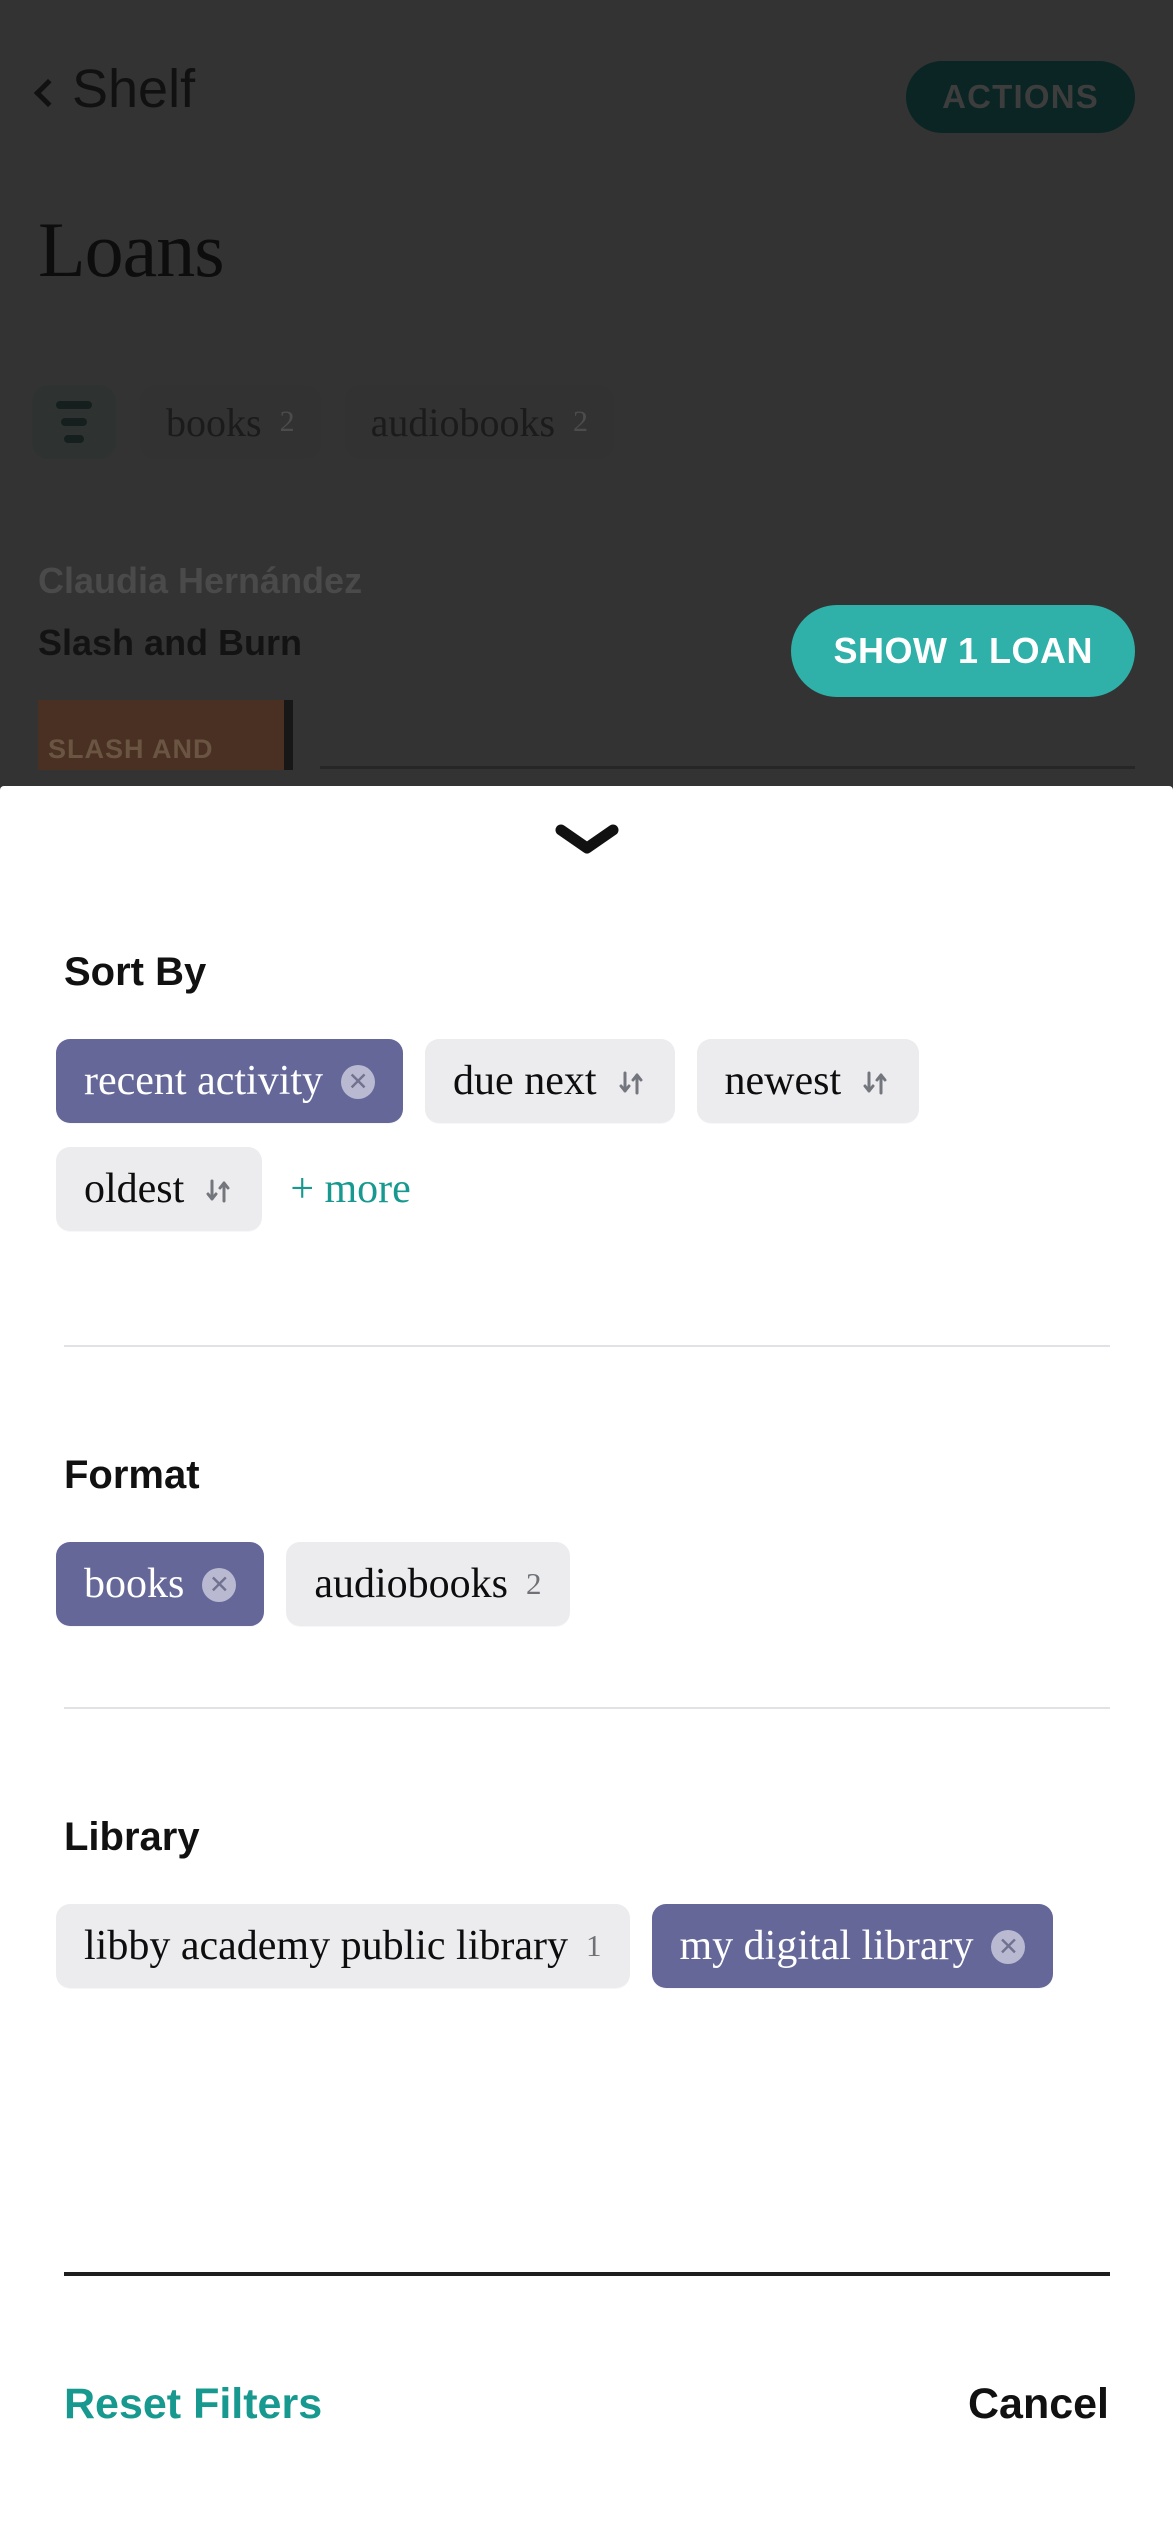 This screenshot has width=1173, height=2532. I want to click on actions-button: ACTIONS, so click(1020, 97).